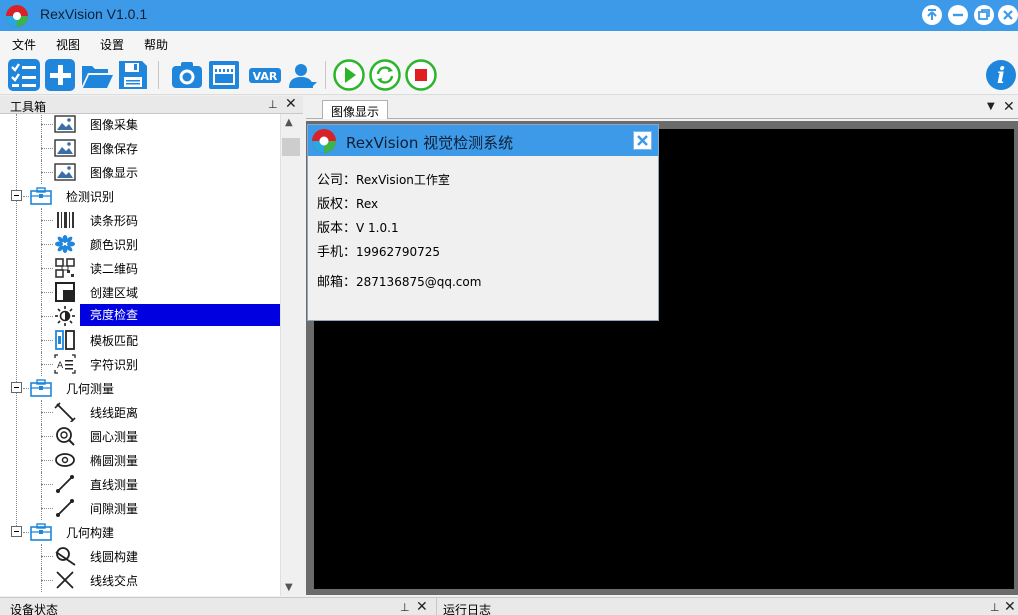  I want to click on app-logo-icon, so click(17, 16).